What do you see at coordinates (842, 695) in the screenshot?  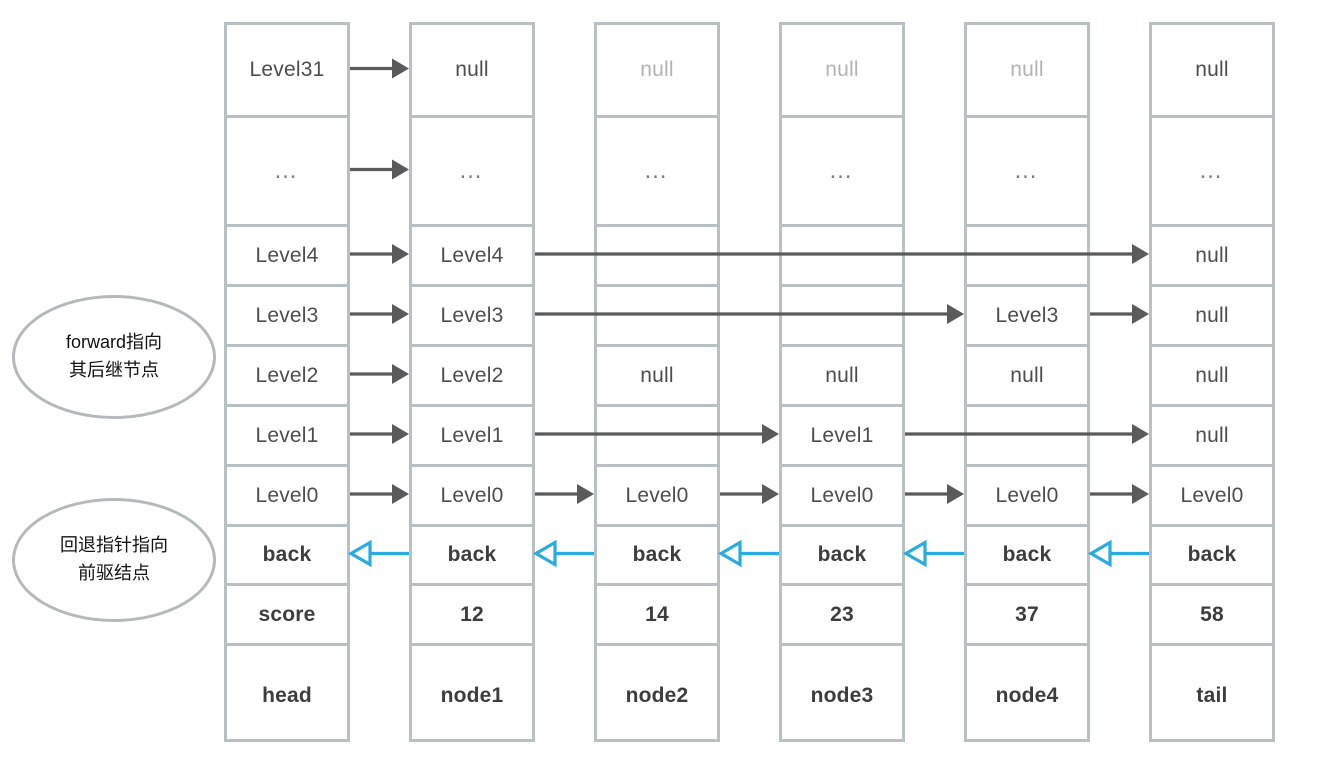 I see `cell-node3-name: node3` at bounding box center [842, 695].